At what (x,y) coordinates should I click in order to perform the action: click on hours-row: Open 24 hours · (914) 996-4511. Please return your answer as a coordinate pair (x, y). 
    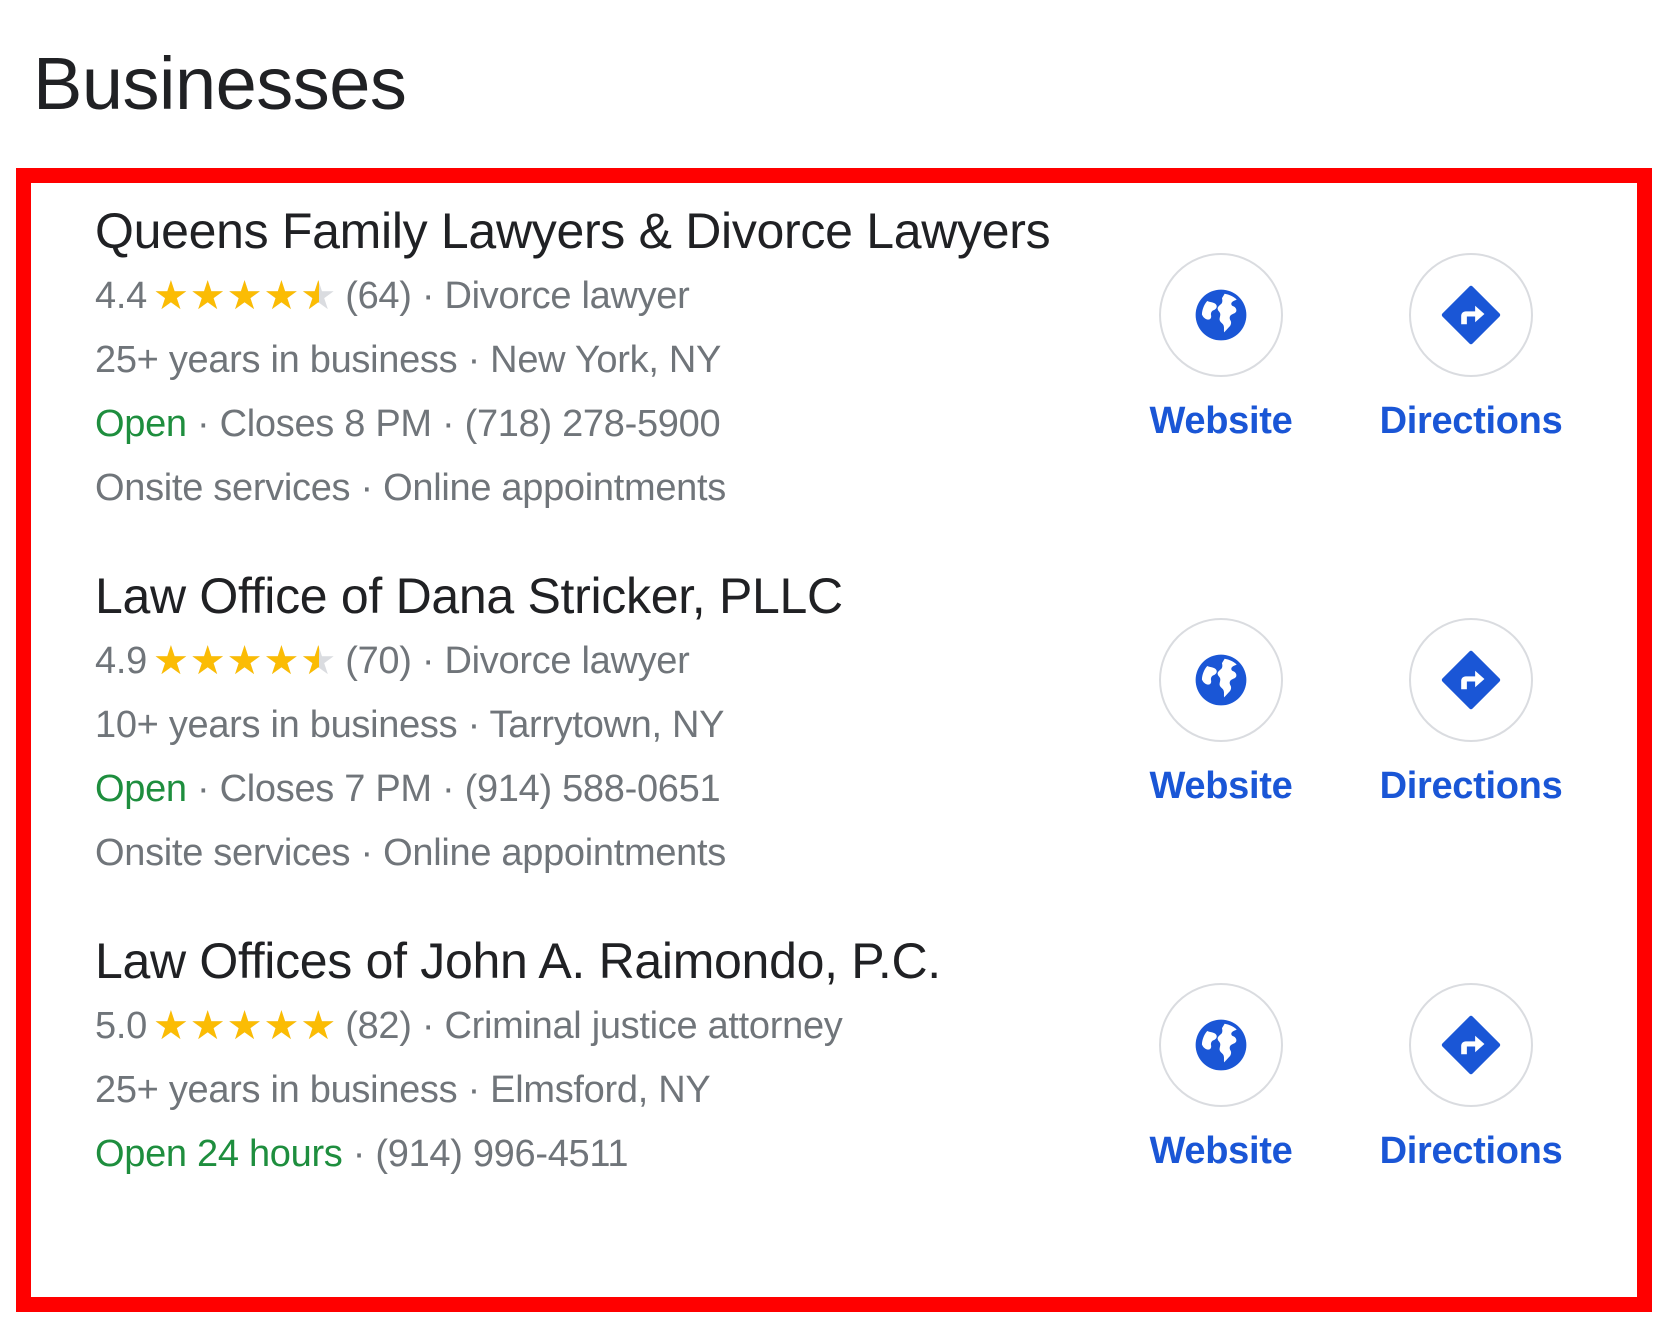
    Looking at the image, I should click on (615, 1154).